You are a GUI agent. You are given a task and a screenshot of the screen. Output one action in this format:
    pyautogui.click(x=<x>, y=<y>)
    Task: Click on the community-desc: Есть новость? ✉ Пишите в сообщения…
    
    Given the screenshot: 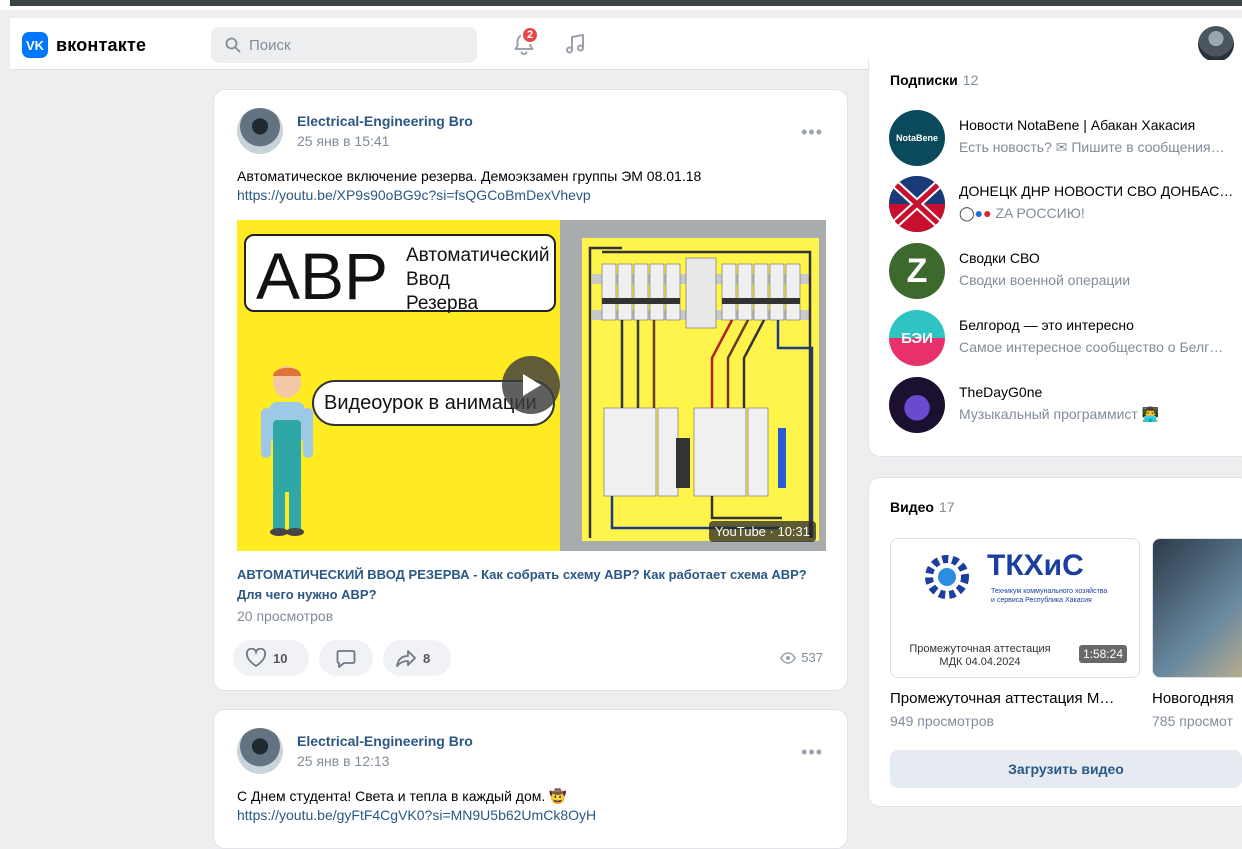 What is the action you would take?
    pyautogui.click(x=1092, y=147)
    